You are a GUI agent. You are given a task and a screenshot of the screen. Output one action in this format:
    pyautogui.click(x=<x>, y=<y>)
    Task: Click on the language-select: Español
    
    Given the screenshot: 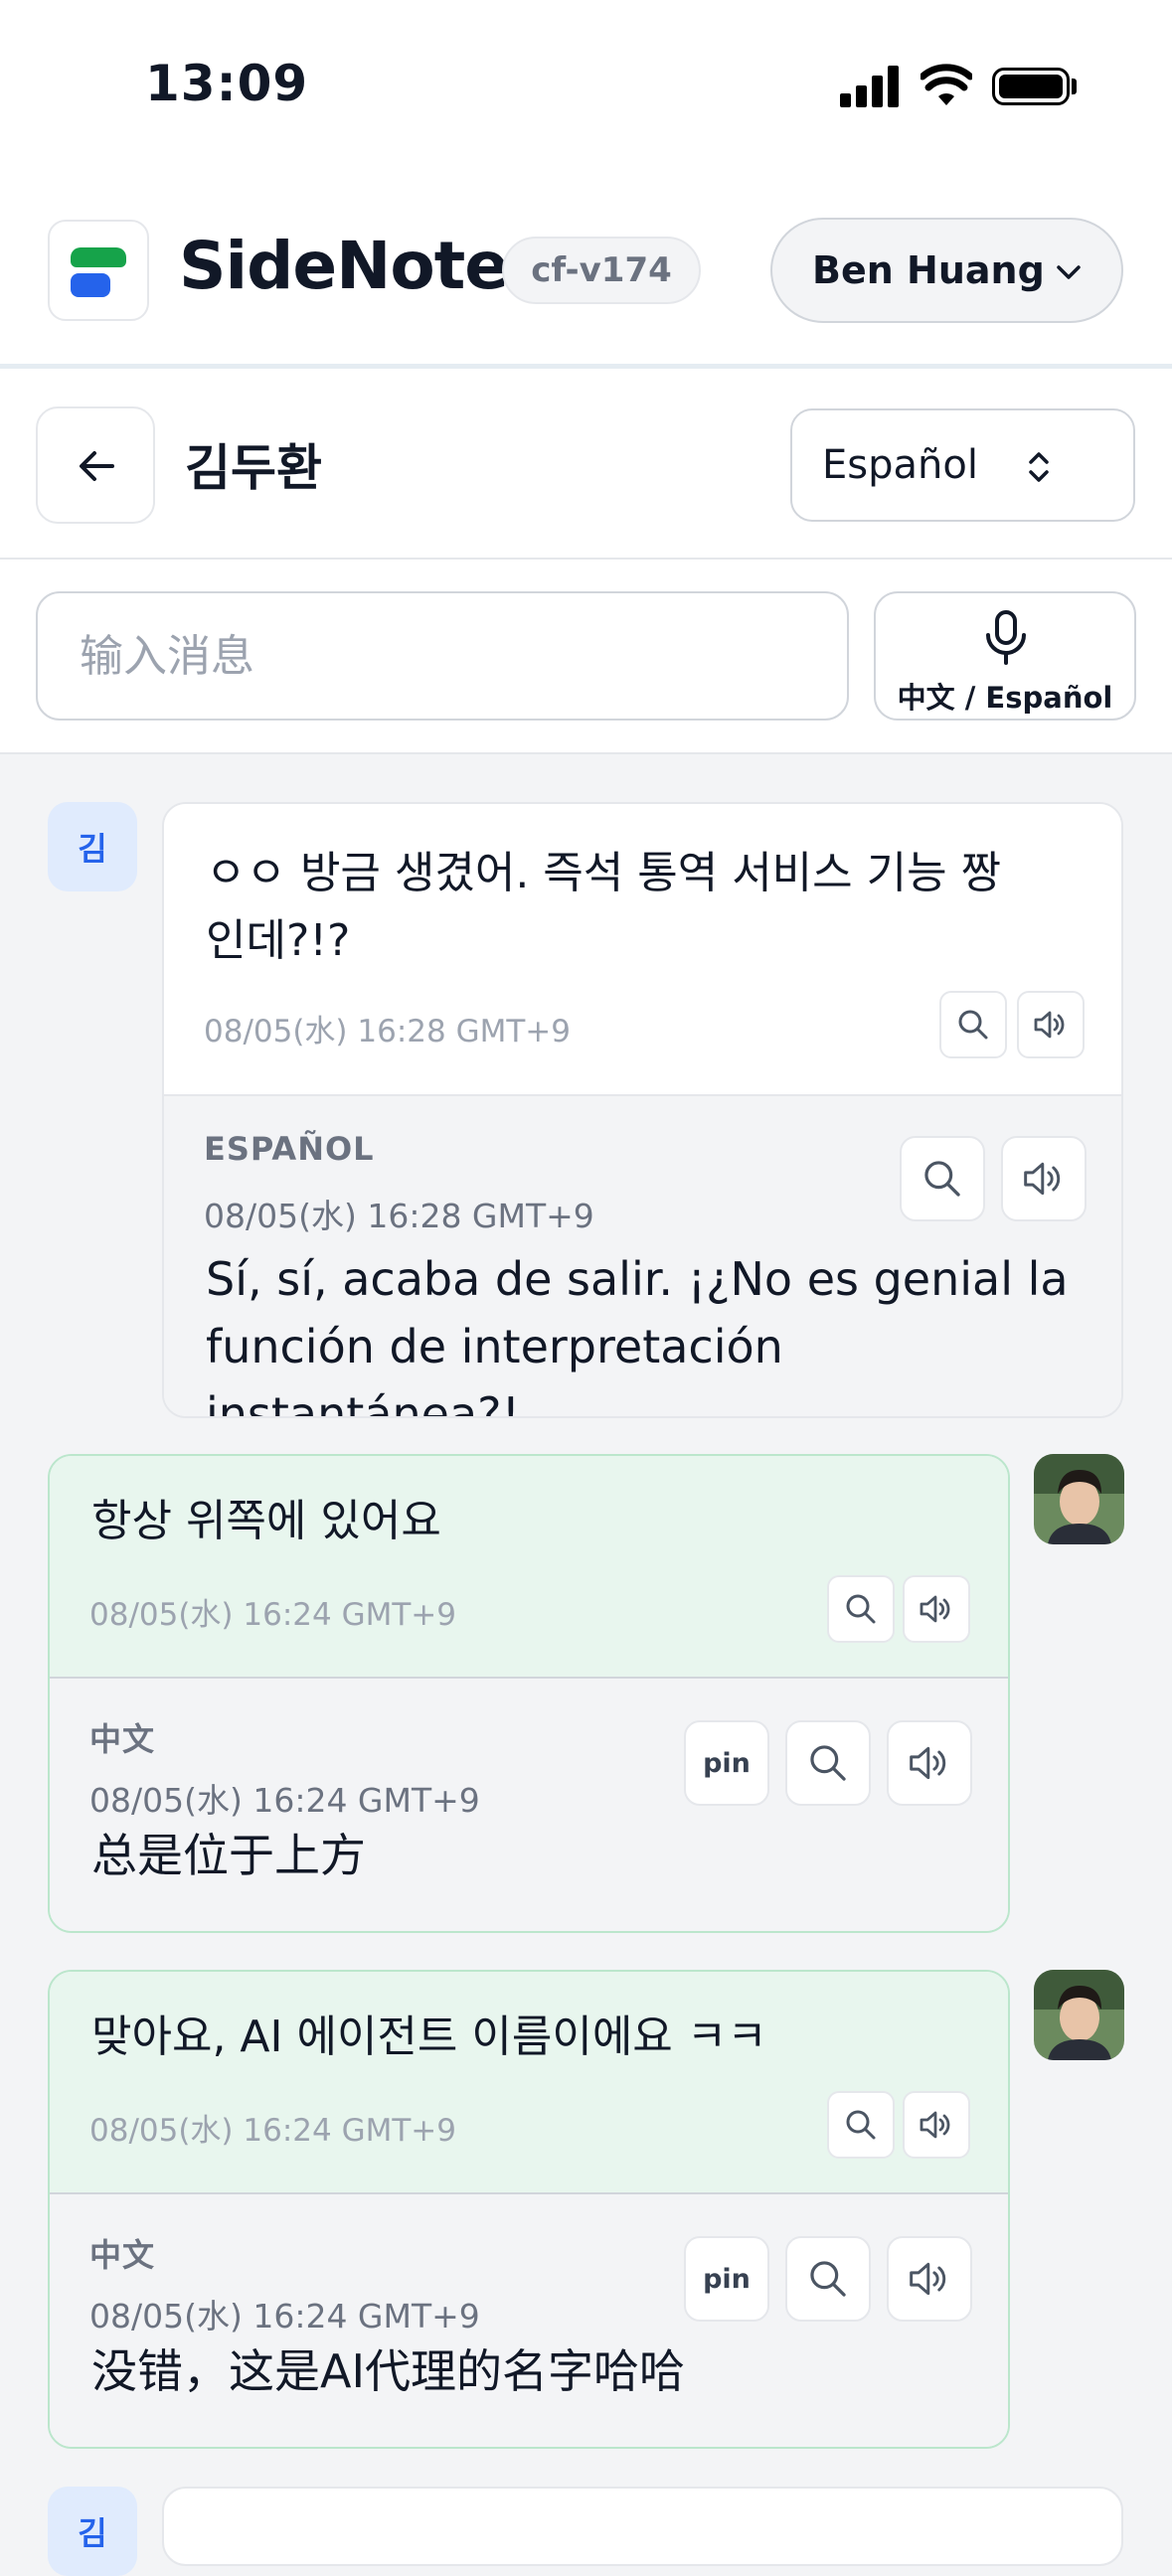 What is the action you would take?
    pyautogui.click(x=963, y=465)
    